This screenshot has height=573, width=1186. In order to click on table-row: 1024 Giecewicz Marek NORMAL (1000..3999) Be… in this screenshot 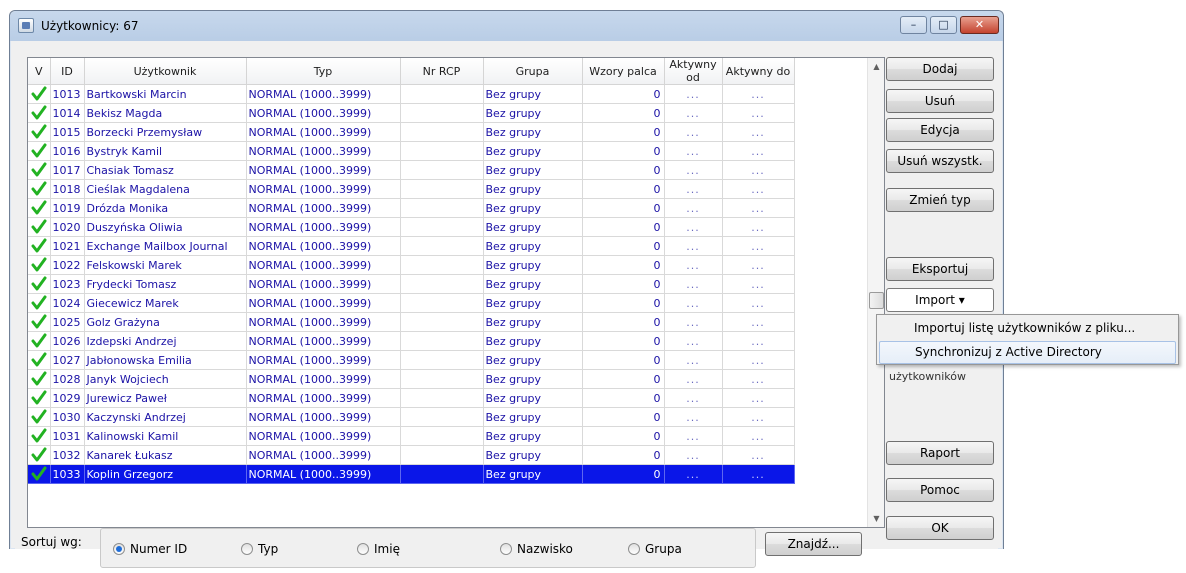, I will do `click(411, 303)`.